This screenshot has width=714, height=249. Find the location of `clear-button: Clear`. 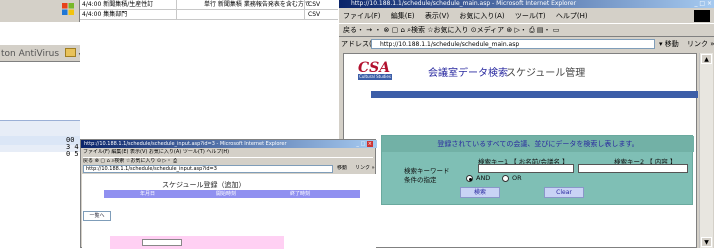

clear-button: Clear is located at coordinates (564, 192).